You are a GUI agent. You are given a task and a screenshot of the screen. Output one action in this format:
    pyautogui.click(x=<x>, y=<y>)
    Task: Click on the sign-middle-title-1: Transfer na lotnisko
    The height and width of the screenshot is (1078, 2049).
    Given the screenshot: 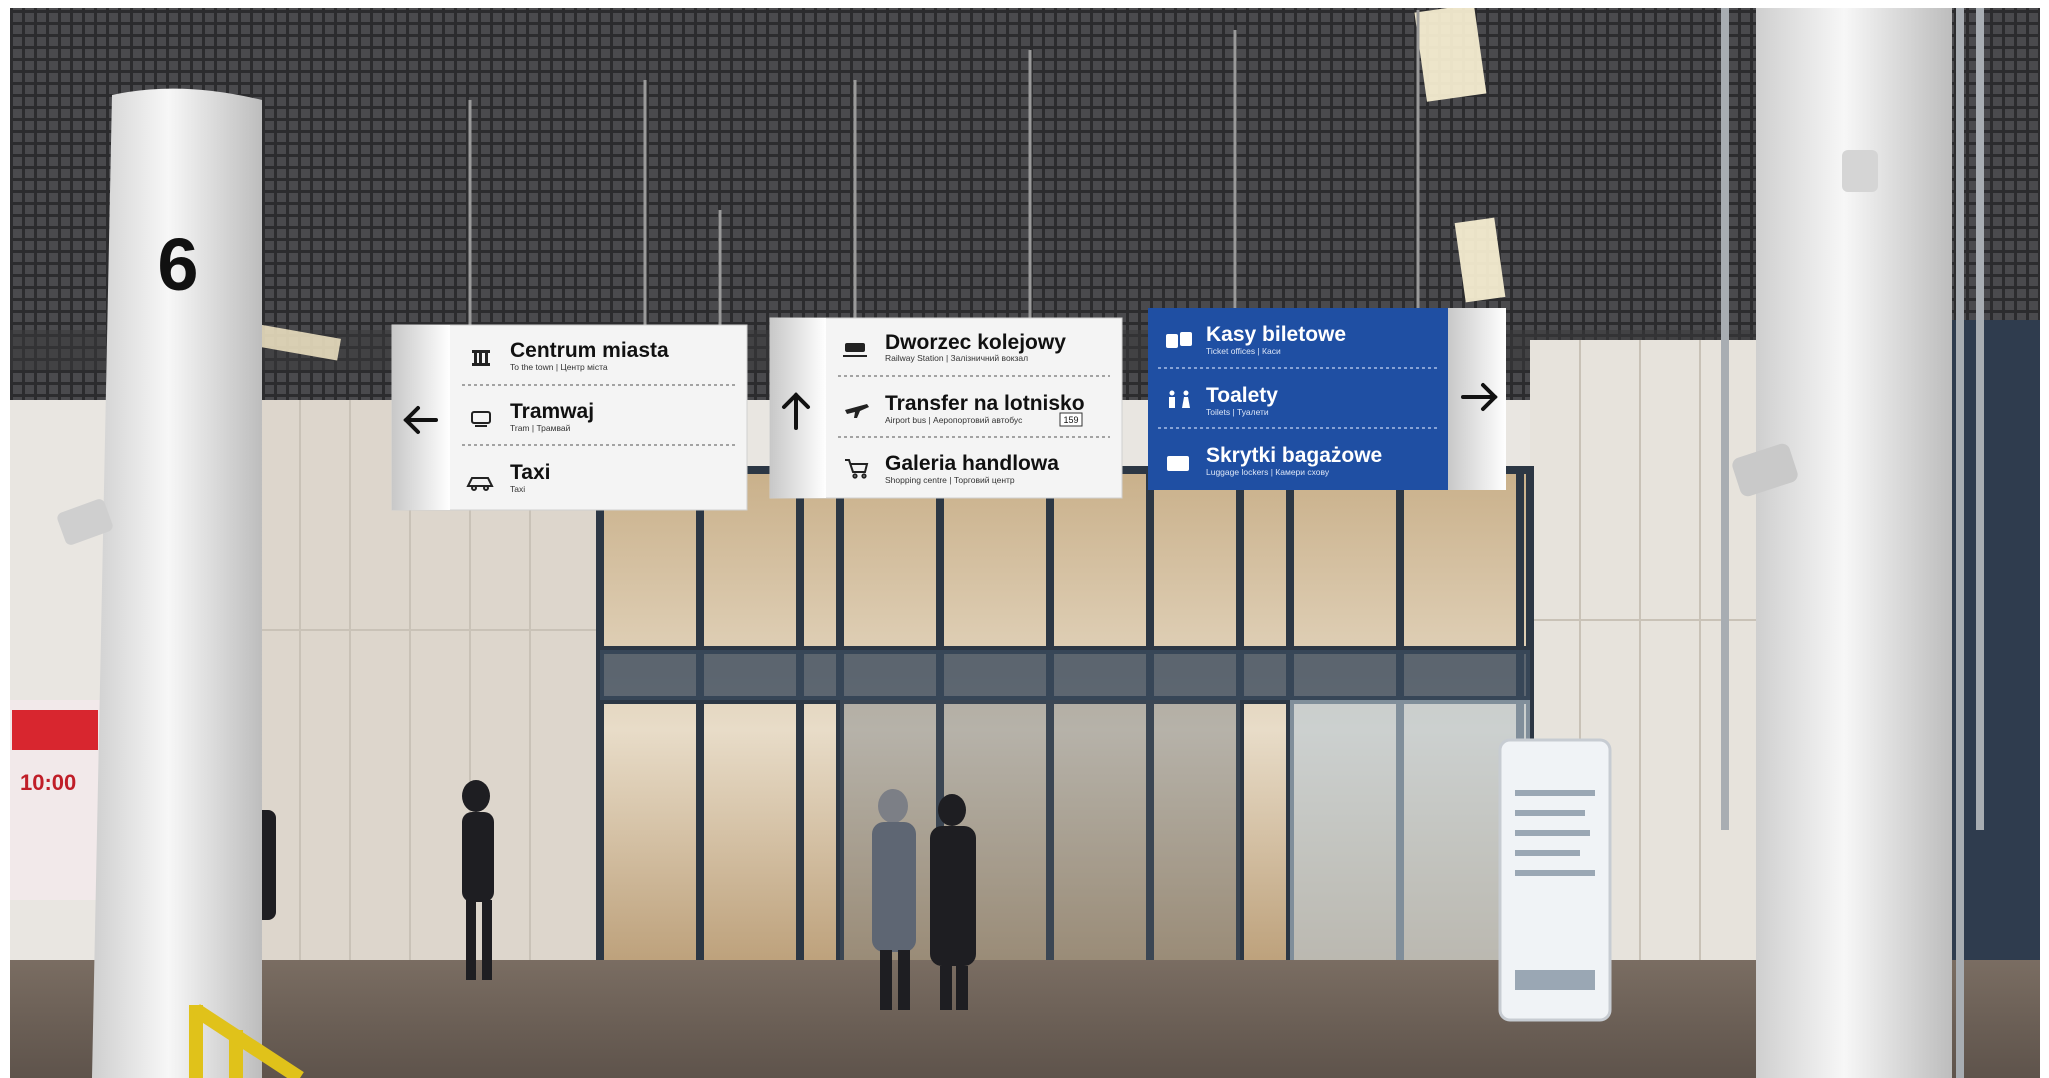 What is the action you would take?
    pyautogui.click(x=985, y=403)
    